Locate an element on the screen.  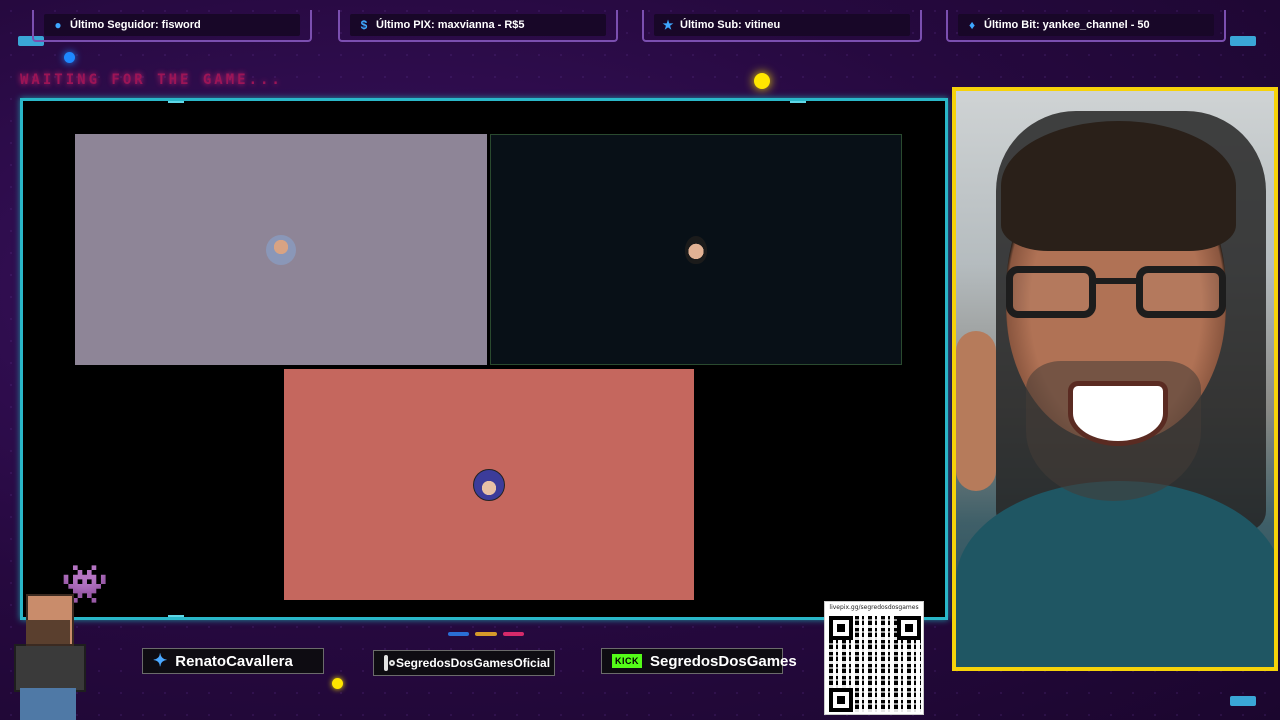
qr-url-text: livepix.gg/segredosdosgames is located at coordinates (874, 607).